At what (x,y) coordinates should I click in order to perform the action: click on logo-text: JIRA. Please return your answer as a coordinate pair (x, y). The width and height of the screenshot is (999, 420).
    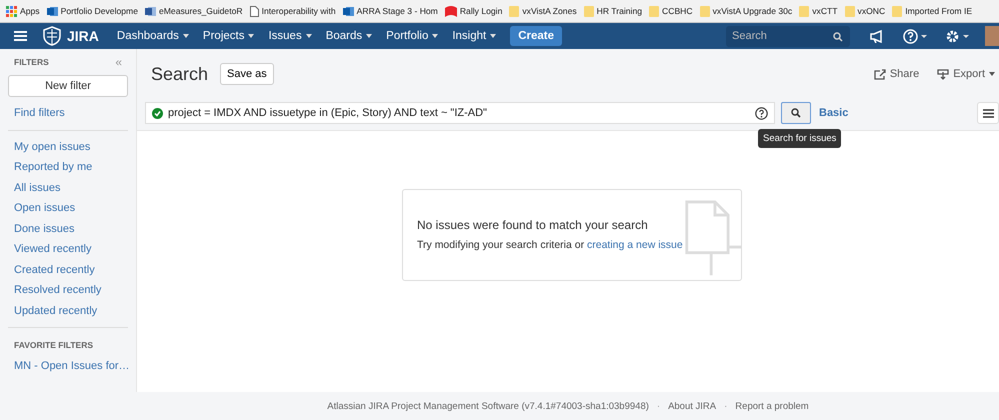
    Looking at the image, I should click on (83, 36).